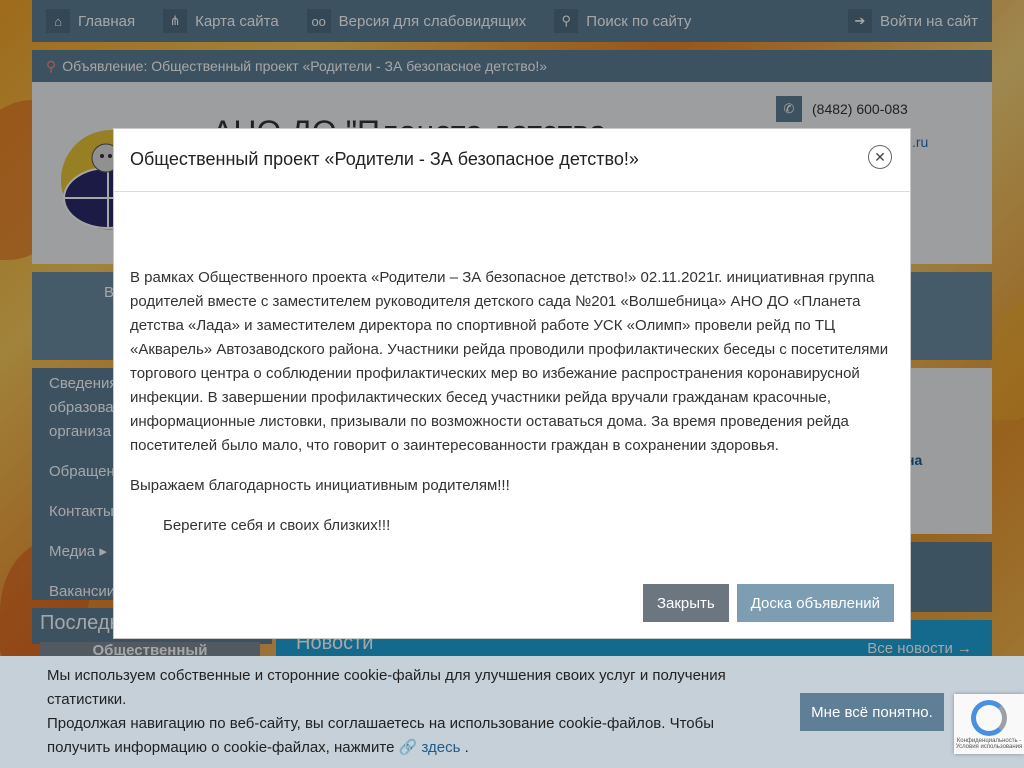 The image size is (1024, 768). Describe the element at coordinates (872, 712) in the screenshot. I see `cookie-accept-button: Мне всё понятно.` at that location.